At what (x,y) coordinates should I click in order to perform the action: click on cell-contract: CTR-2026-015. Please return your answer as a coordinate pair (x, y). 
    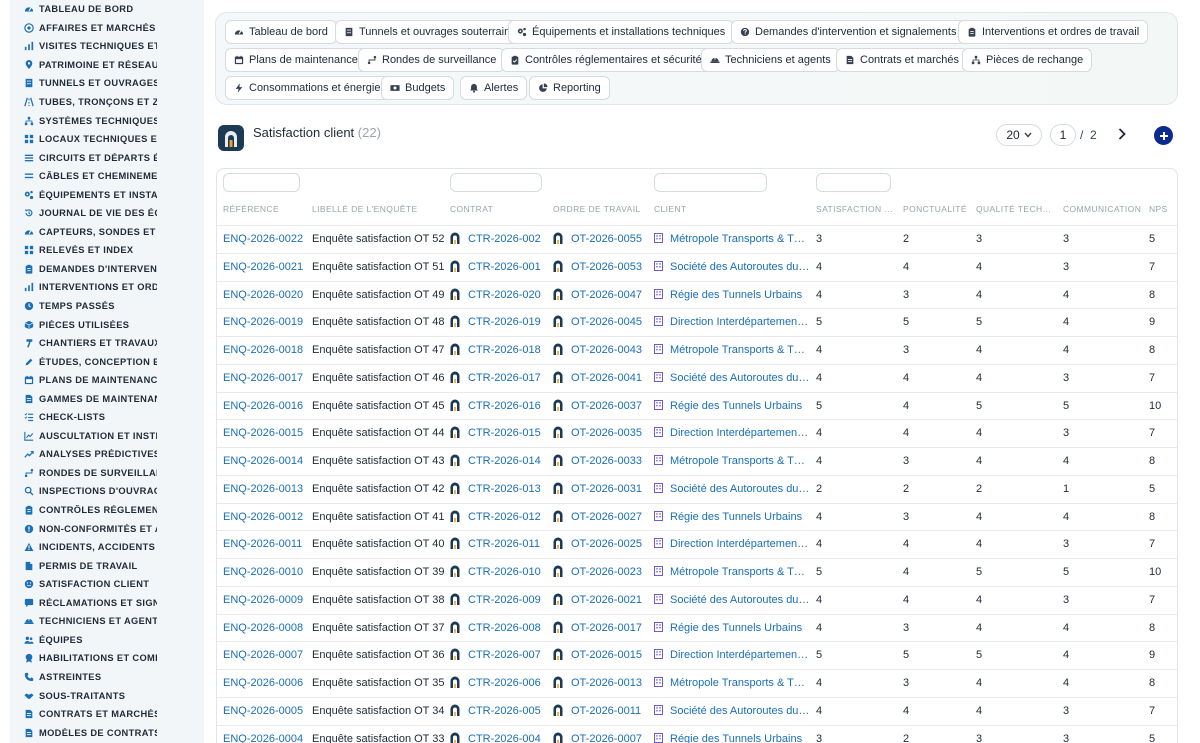
    Looking at the image, I should click on (500, 433).